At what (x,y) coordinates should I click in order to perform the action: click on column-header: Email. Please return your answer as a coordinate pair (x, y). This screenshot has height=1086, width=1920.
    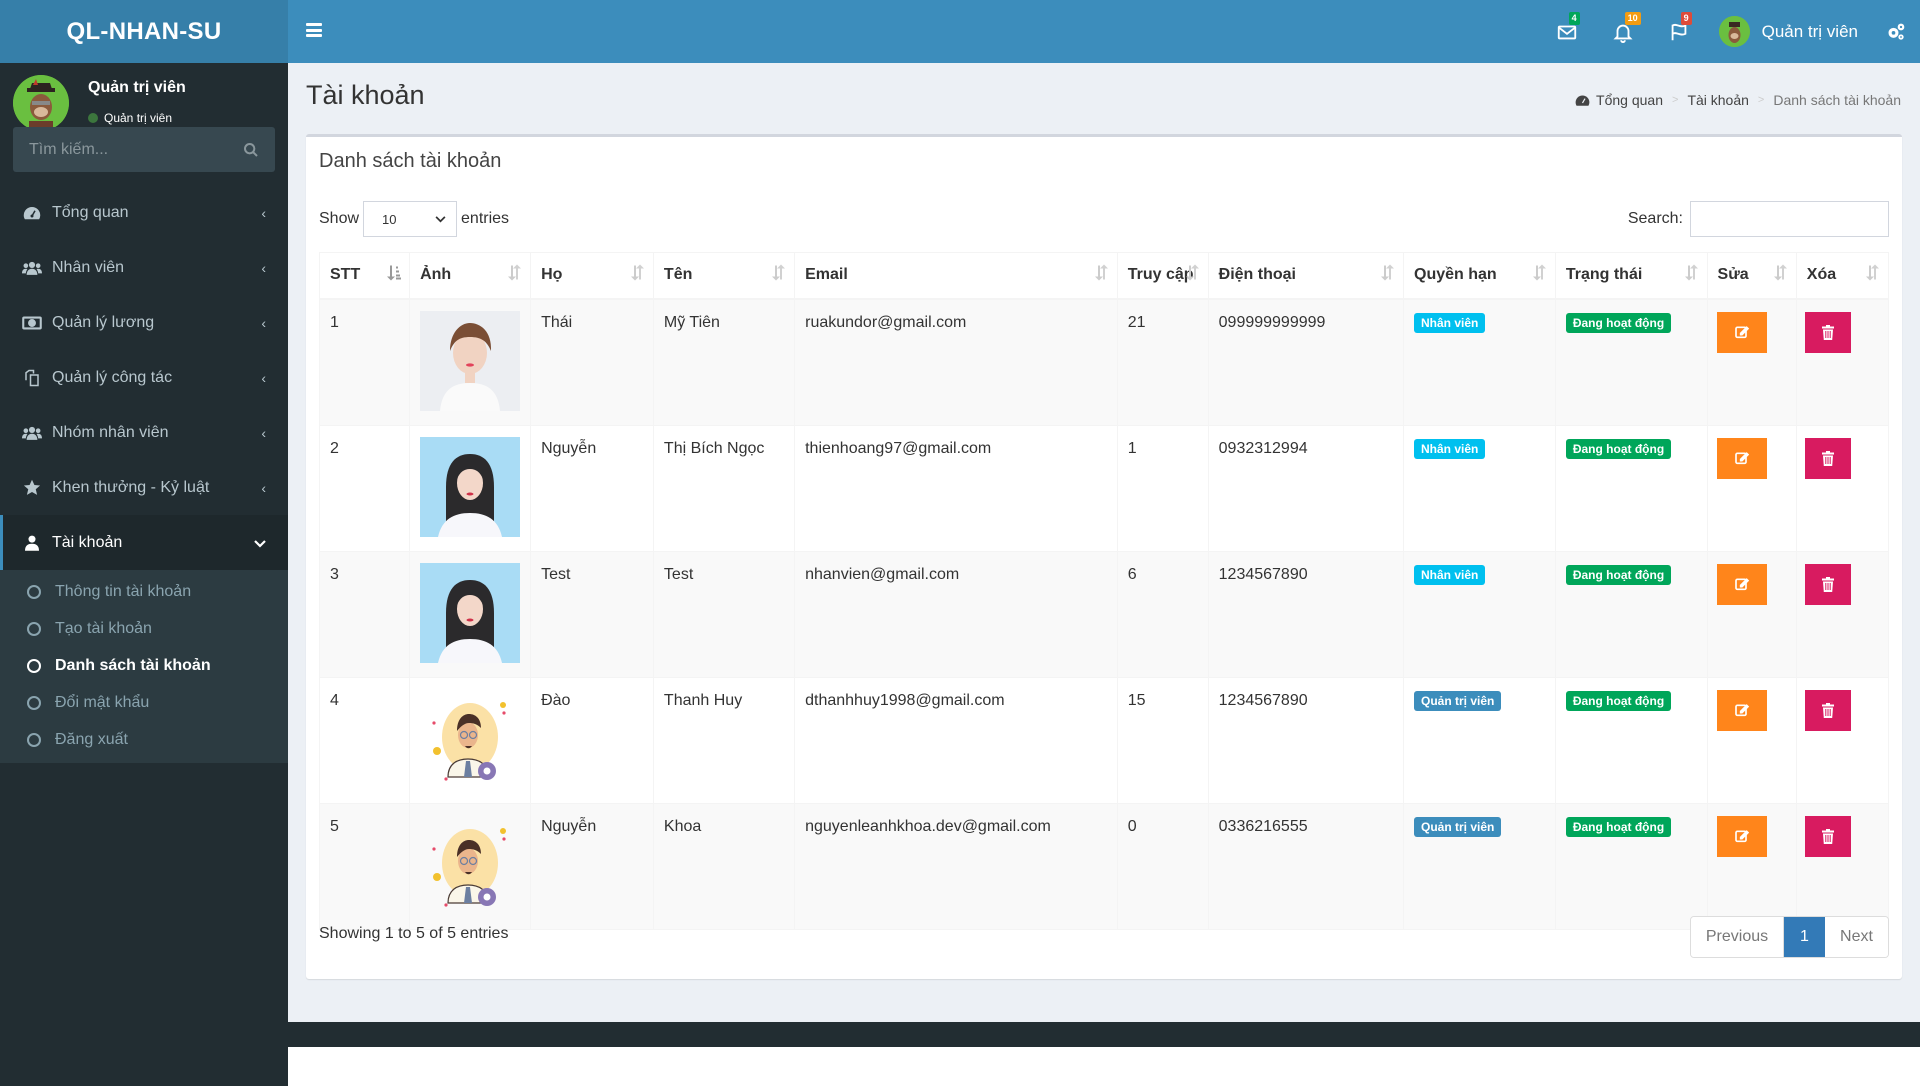
    Looking at the image, I should click on (956, 276).